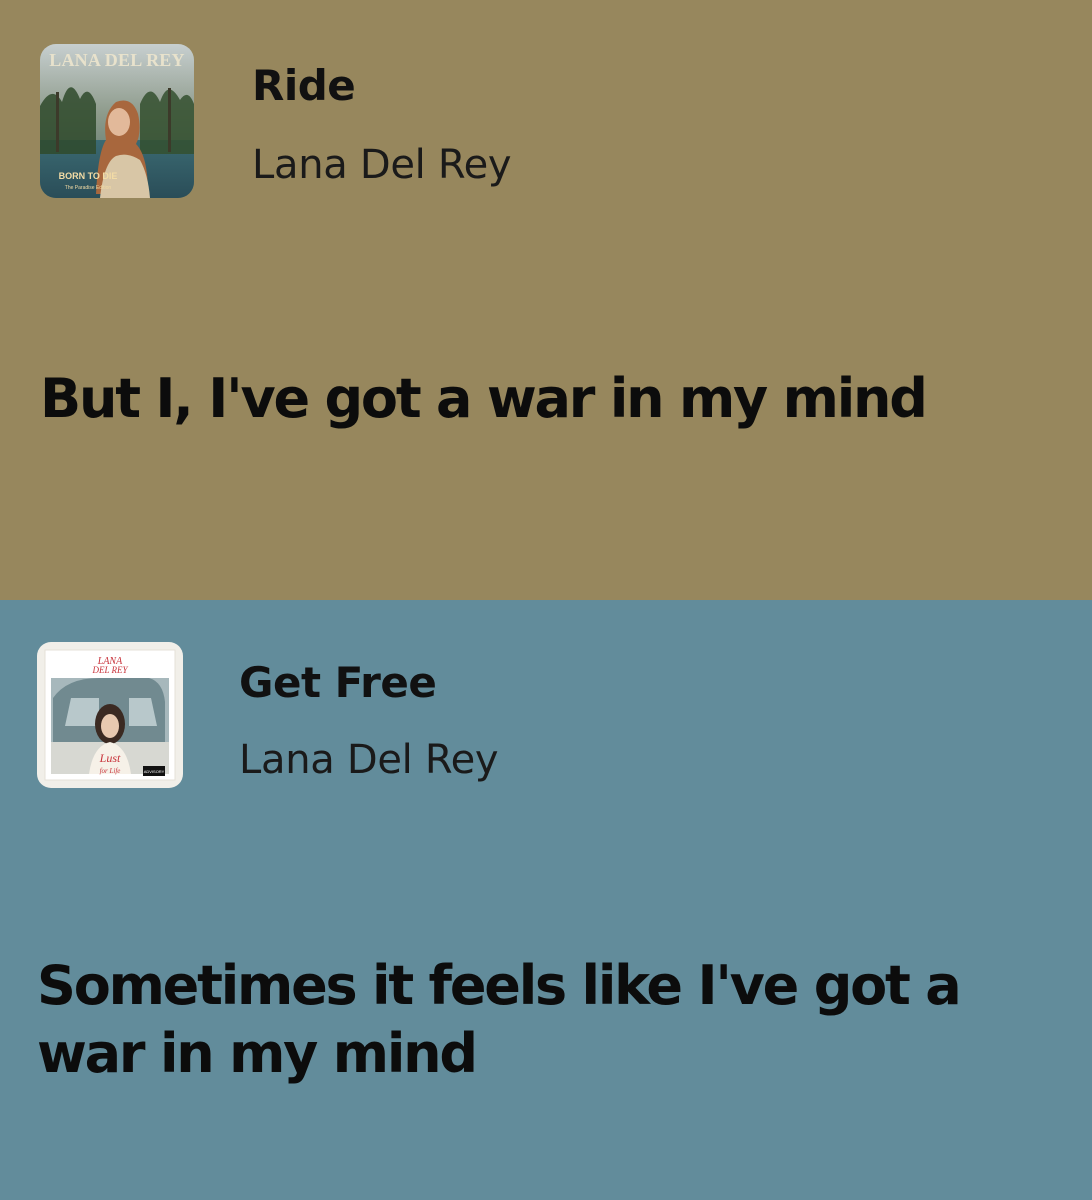  I want to click on svg-text: The Paradise Edition, so click(88, 188).